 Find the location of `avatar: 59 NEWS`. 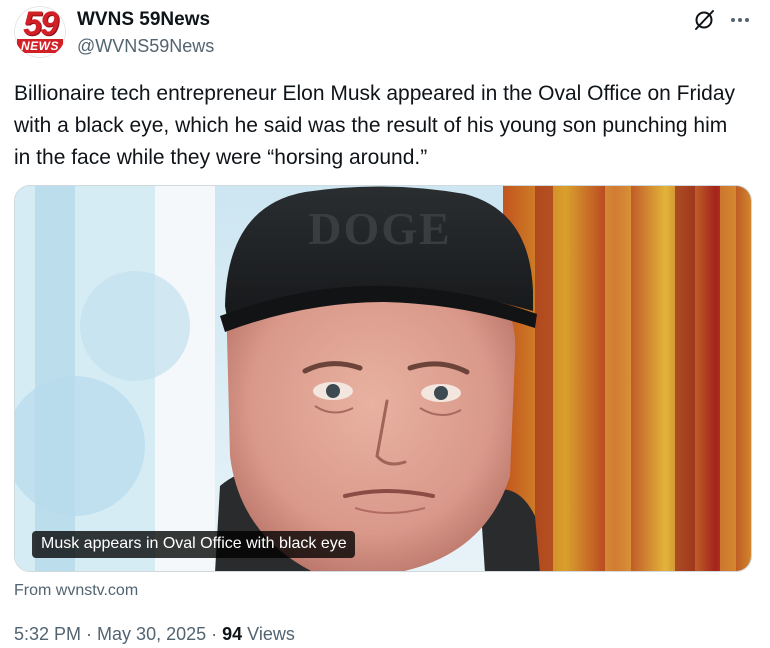

avatar: 59 NEWS is located at coordinates (40, 32).